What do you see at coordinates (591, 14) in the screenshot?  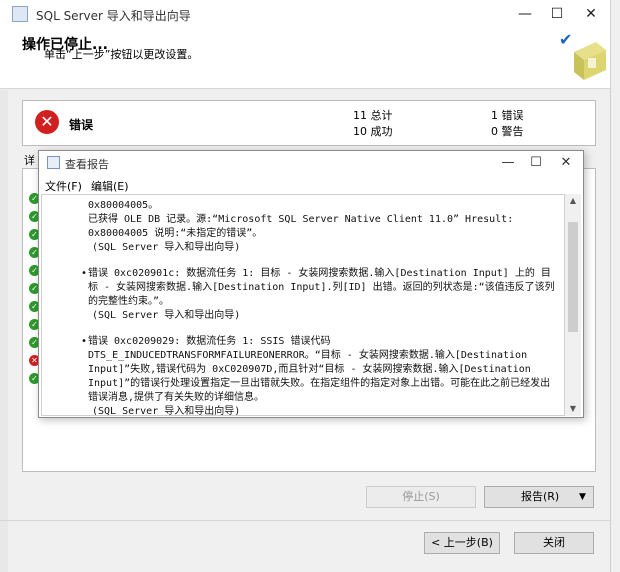 I see `close-window-button: ✕` at bounding box center [591, 14].